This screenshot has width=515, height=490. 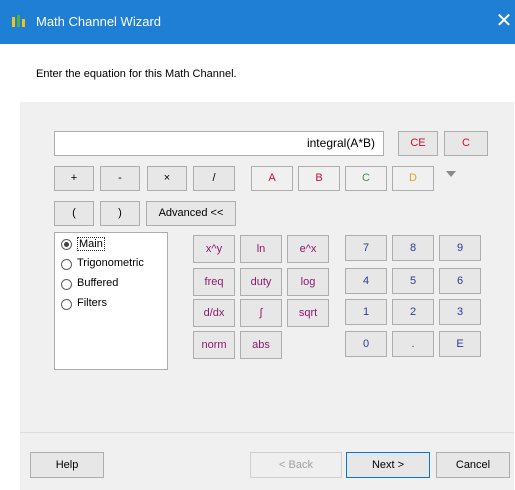 I want to click on key-7-button: 7, so click(x=366, y=248).